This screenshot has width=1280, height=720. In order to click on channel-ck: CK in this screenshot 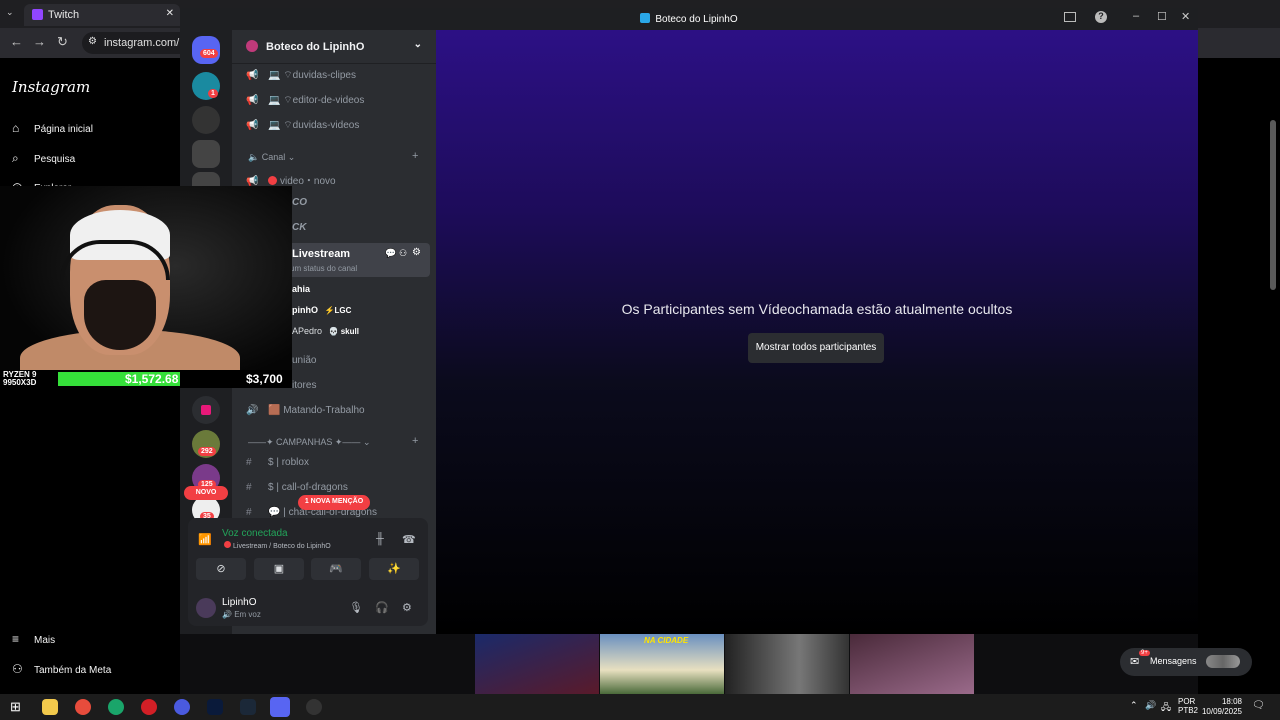, I will do `click(299, 227)`.